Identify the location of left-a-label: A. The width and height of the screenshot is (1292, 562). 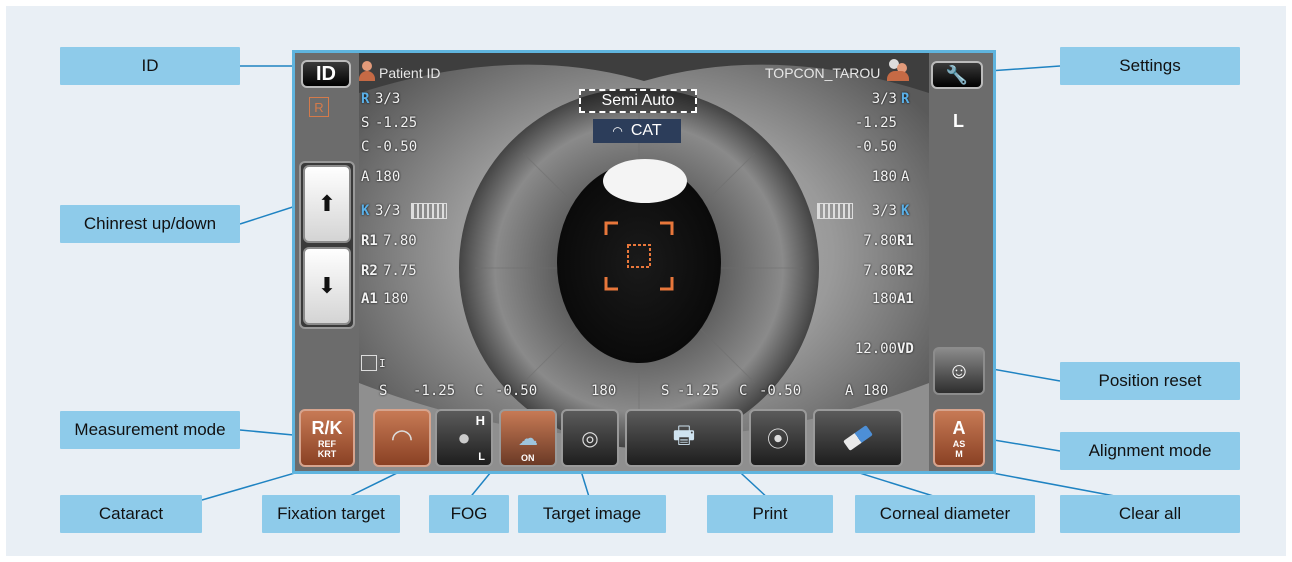
(365, 177).